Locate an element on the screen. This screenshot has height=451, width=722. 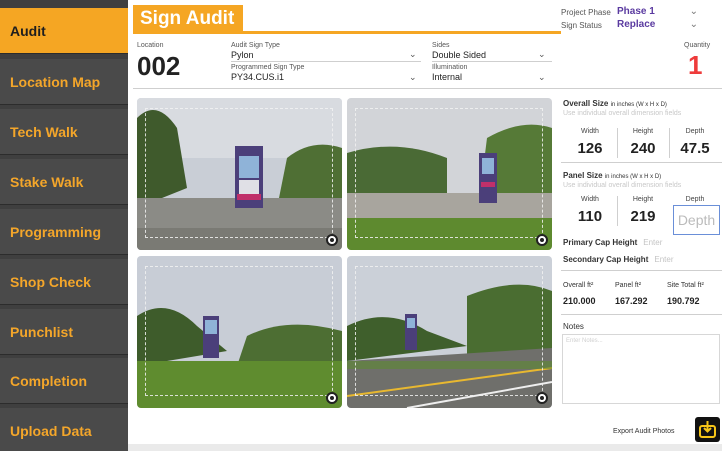
sidebar-item-label: Punchlist is located at coordinates (42, 331).